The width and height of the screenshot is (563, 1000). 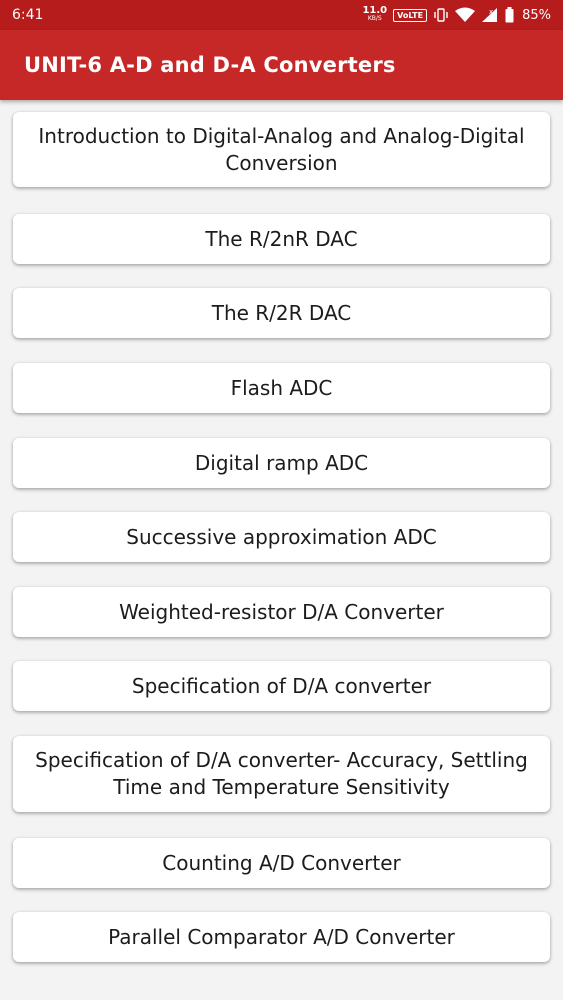 I want to click on network-speed-value: 11.0, so click(x=375, y=10).